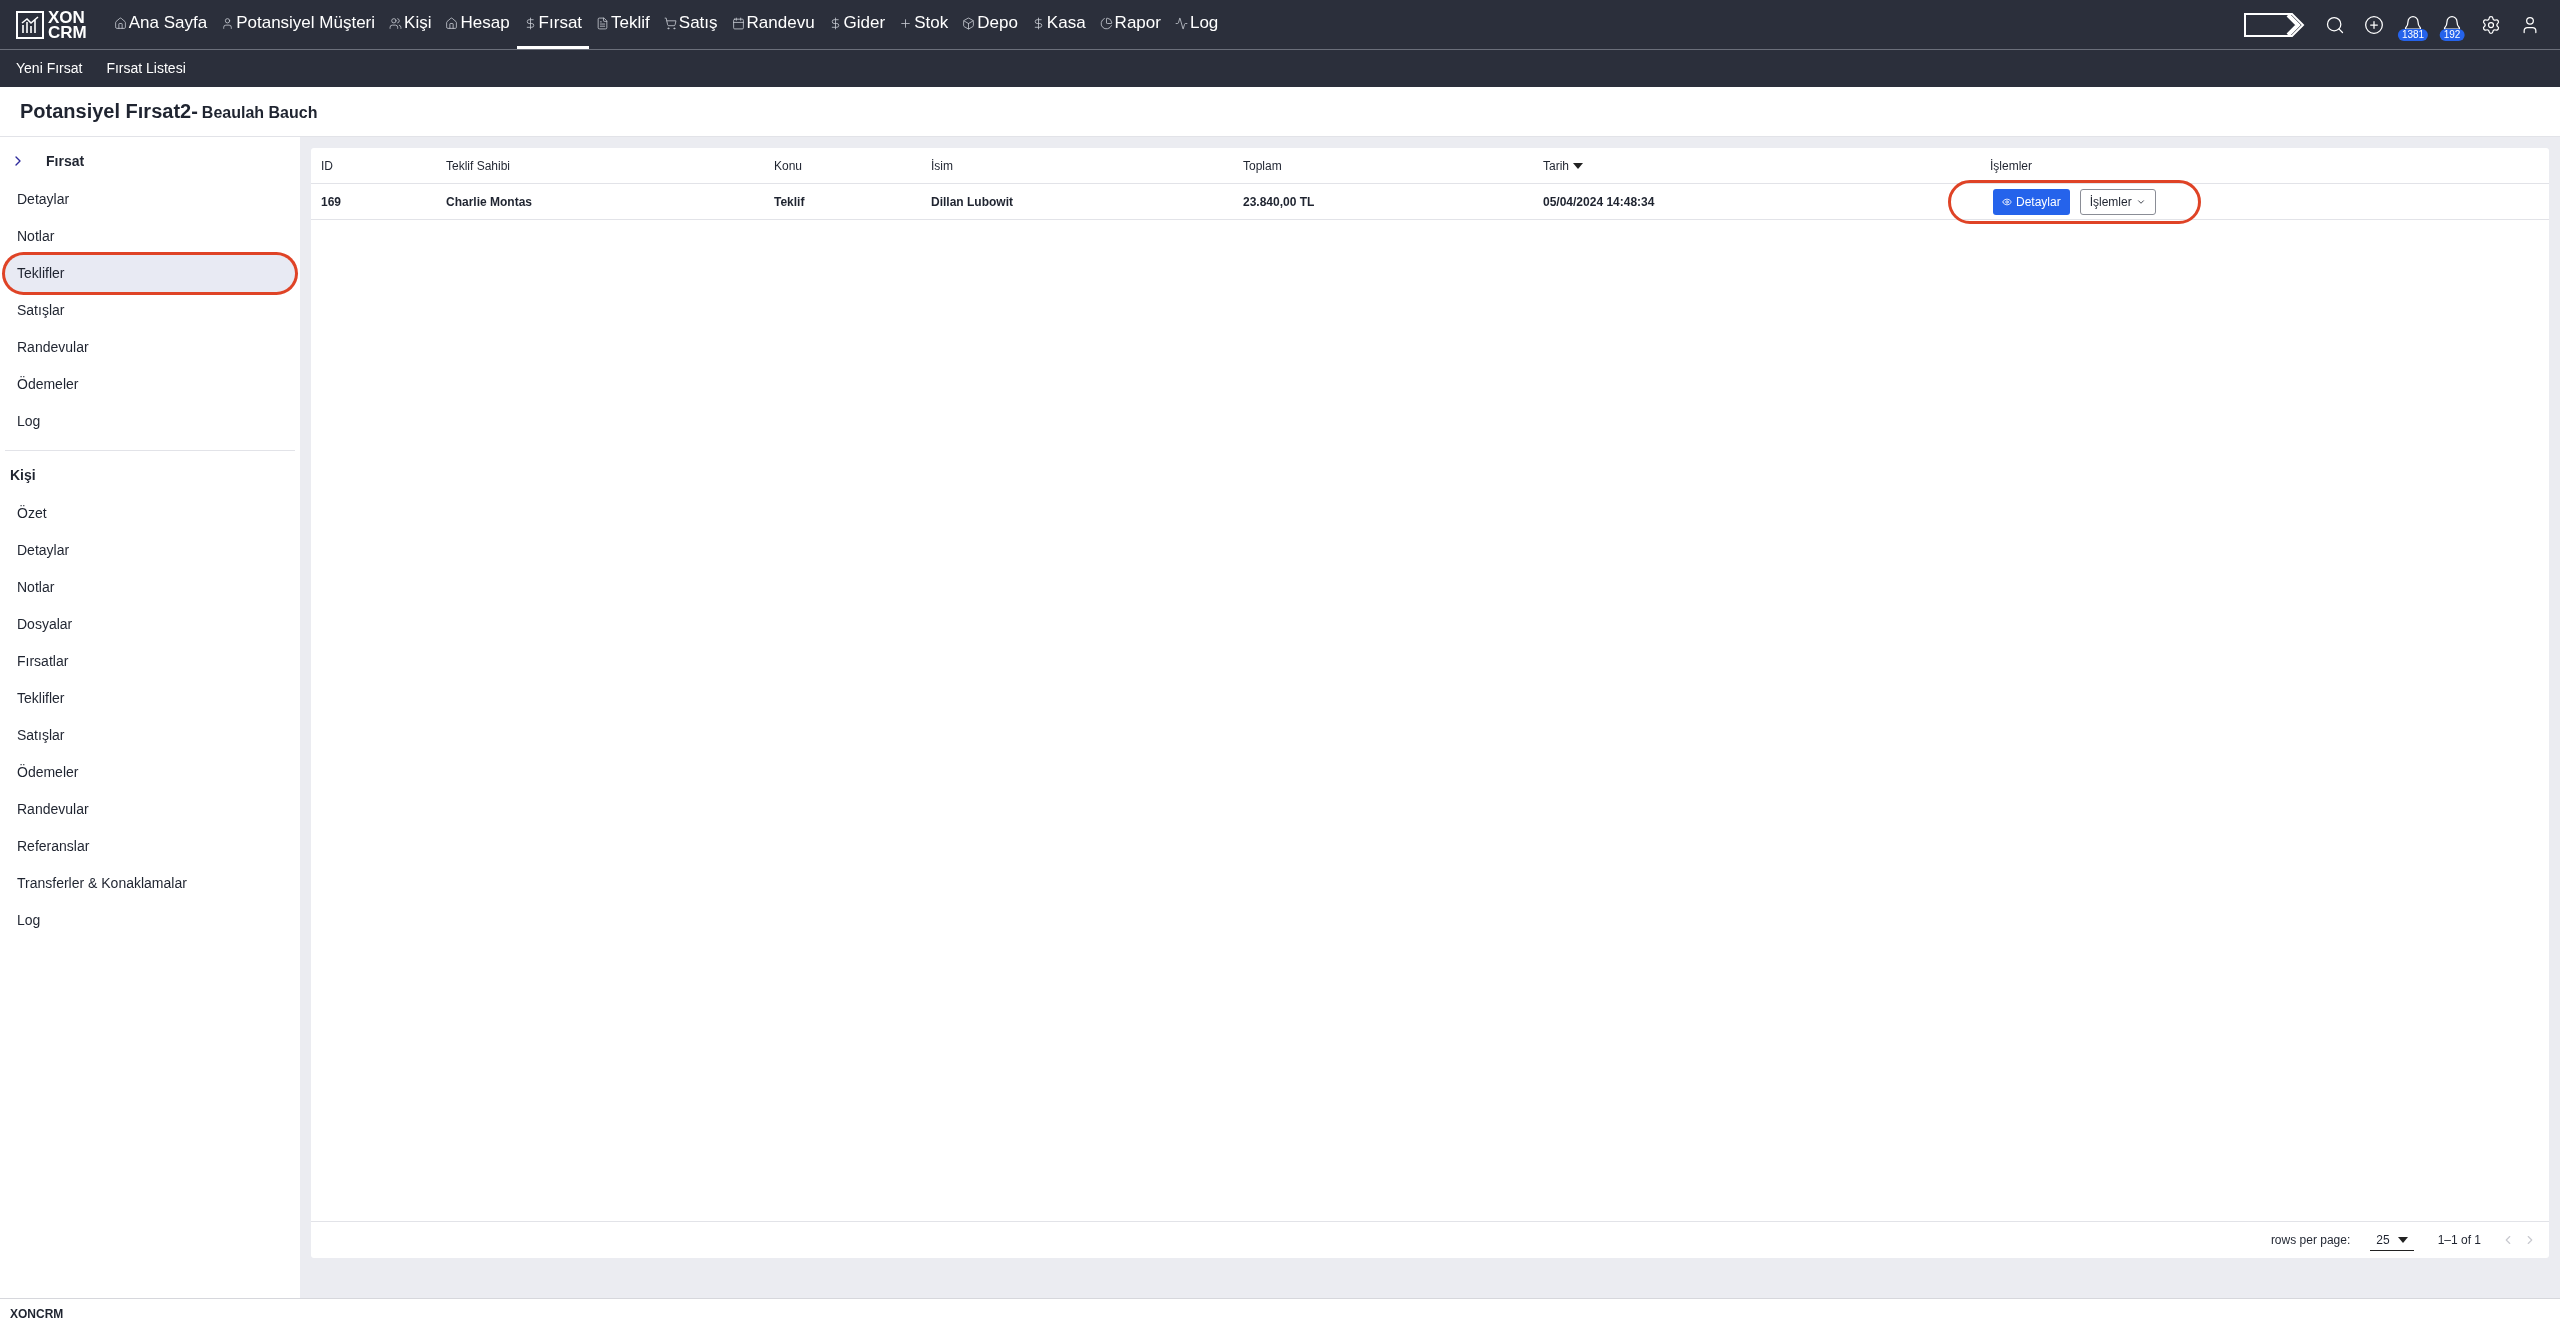  What do you see at coordinates (410, 24) in the screenshot?
I see `nav-tab: Kişi` at bounding box center [410, 24].